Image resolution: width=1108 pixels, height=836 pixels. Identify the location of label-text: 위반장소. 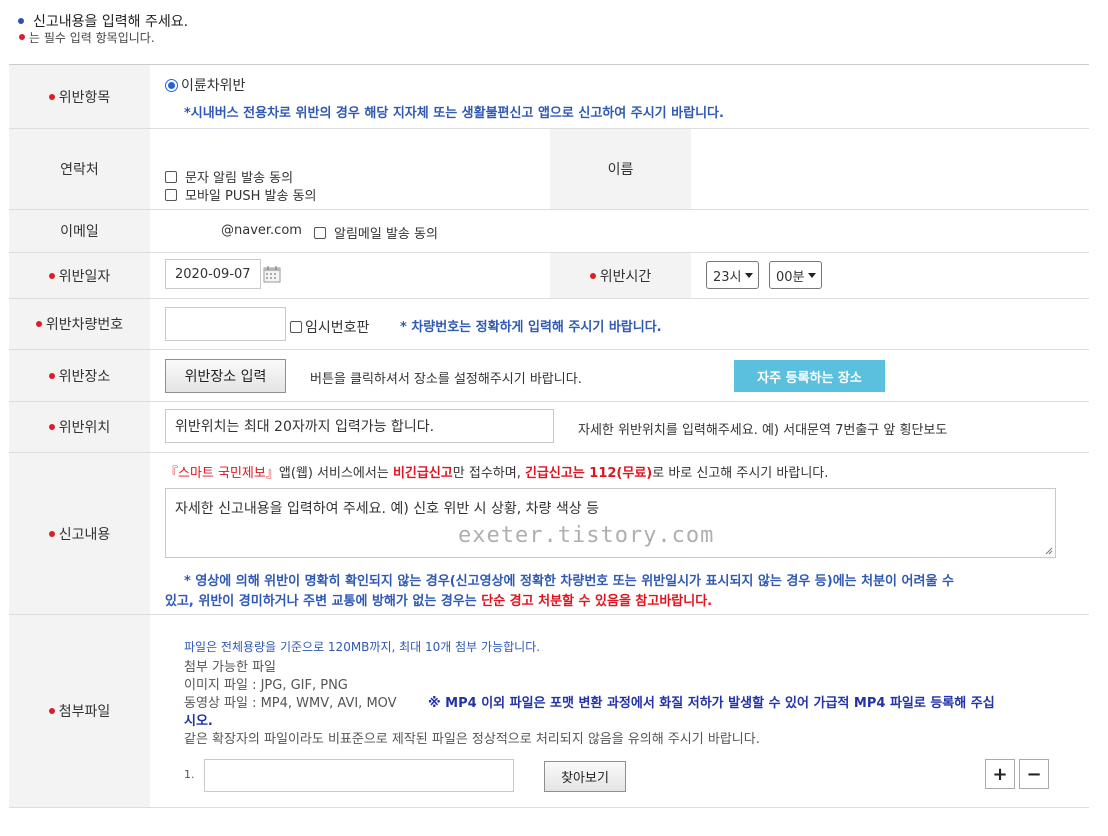
(84, 376).